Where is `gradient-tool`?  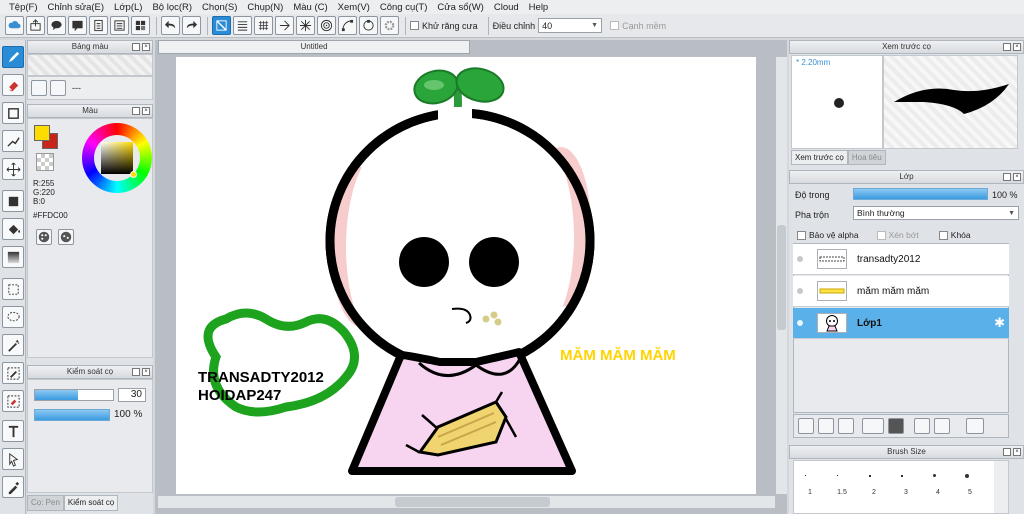
gradient-tool is located at coordinates (13, 257).